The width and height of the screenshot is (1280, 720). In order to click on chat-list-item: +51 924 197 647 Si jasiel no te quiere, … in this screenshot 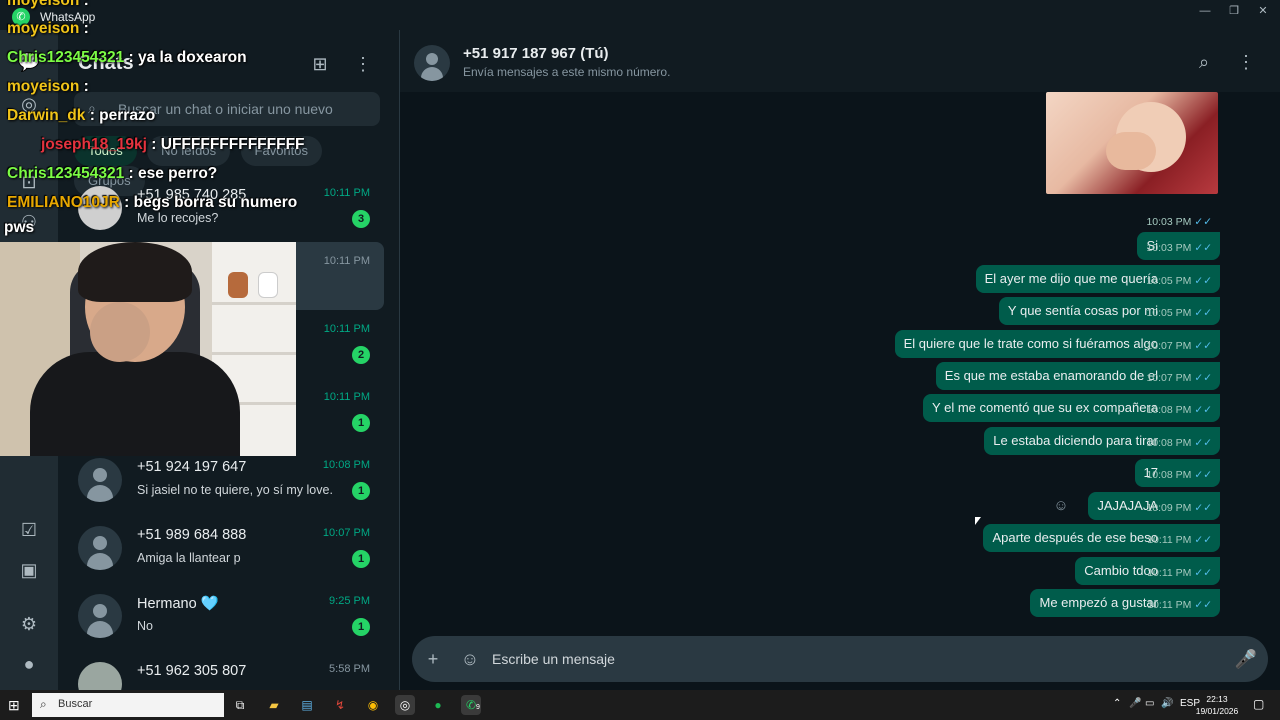, I will do `click(221, 480)`.